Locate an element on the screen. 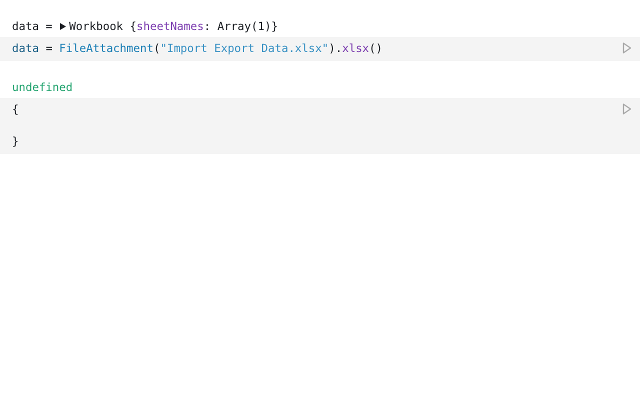  code-token: "Import Export Data.xlsx" is located at coordinates (244, 49).